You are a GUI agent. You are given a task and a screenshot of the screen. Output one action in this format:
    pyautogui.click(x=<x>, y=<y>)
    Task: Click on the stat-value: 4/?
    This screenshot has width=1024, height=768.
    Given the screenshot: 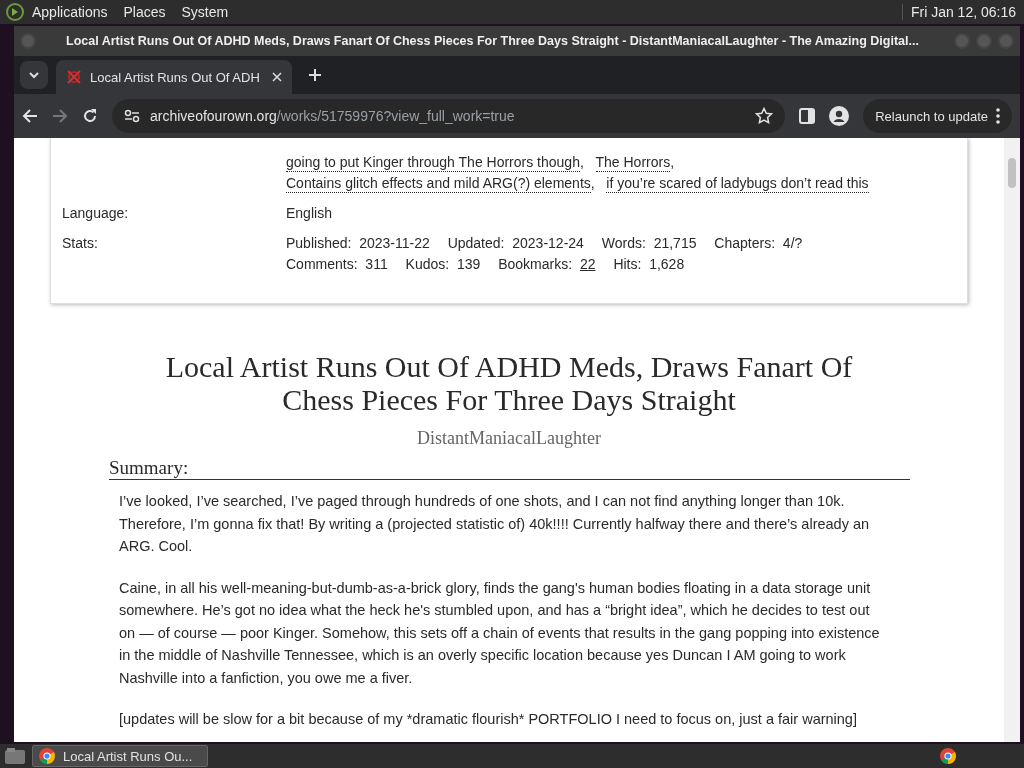 What is the action you would take?
    pyautogui.click(x=792, y=243)
    